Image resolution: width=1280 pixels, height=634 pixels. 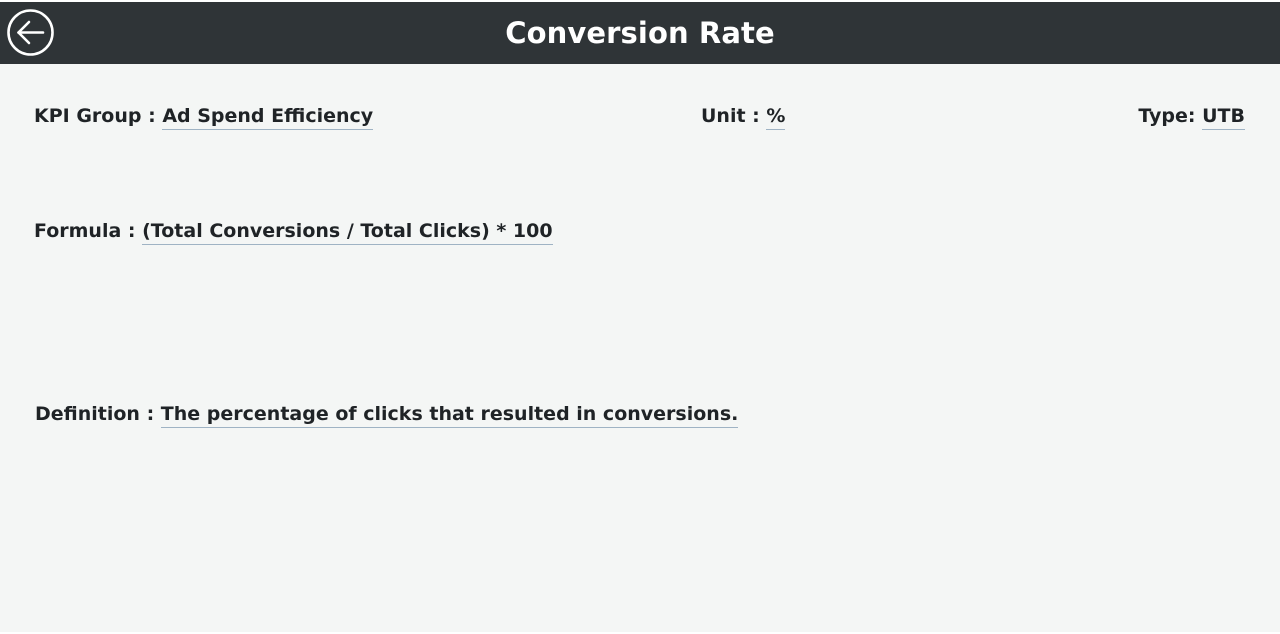 What do you see at coordinates (268, 117) in the screenshot?
I see `kpi-group-value: Ad Spend Efficiency` at bounding box center [268, 117].